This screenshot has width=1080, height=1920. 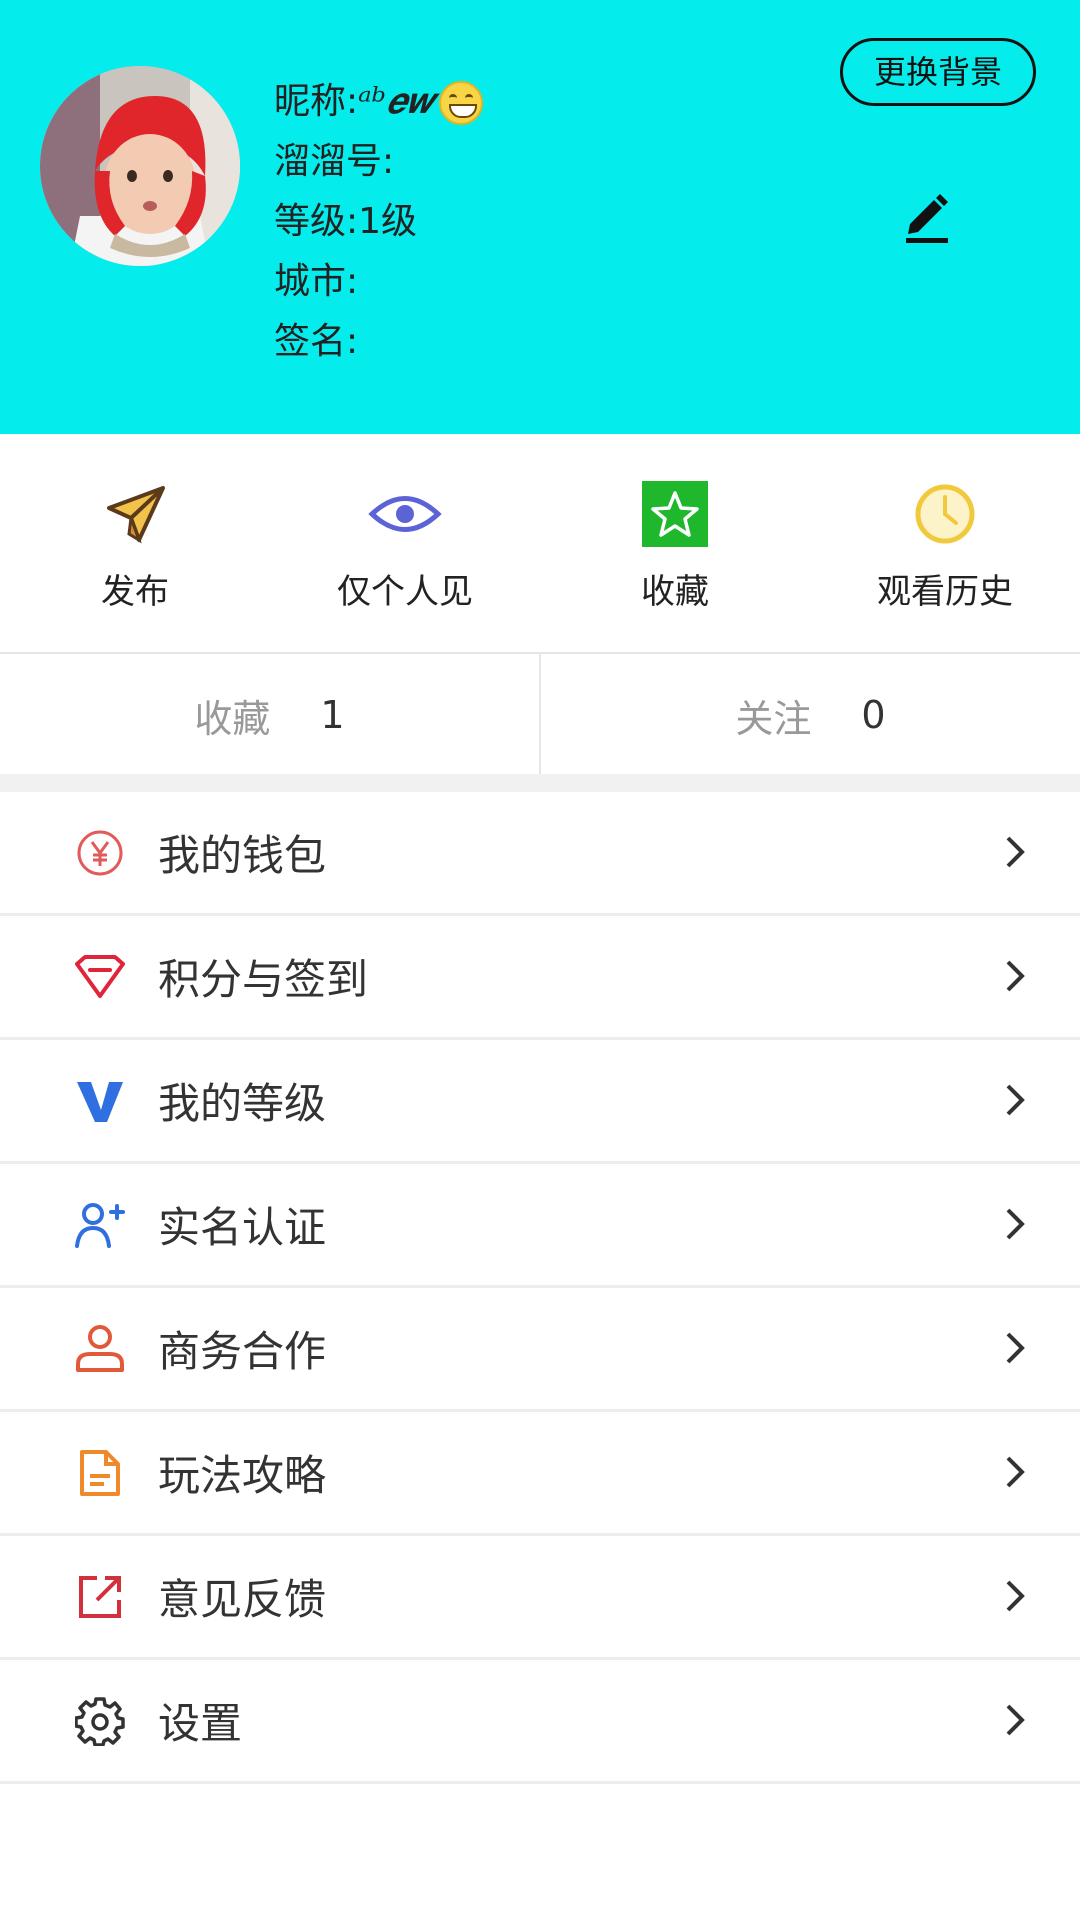 I want to click on quick-action-publish: 发布, so click(x=135, y=543).